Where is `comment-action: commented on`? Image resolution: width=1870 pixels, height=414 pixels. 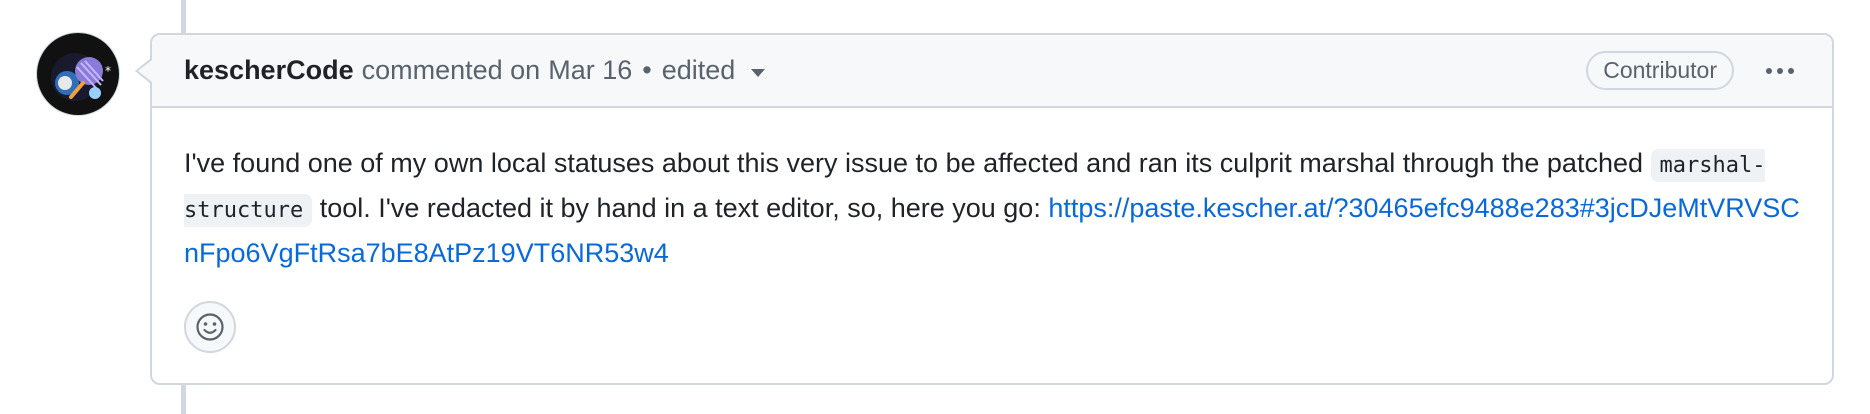
comment-action: commented on is located at coordinates (451, 70).